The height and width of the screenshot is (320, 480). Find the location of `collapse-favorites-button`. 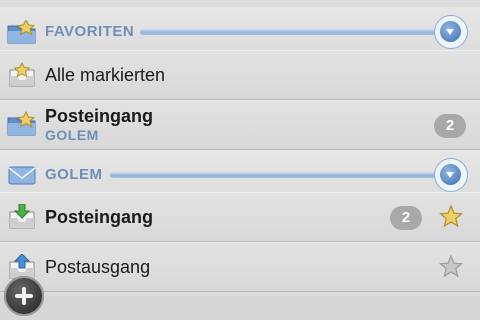

collapse-favorites-button is located at coordinates (451, 32).